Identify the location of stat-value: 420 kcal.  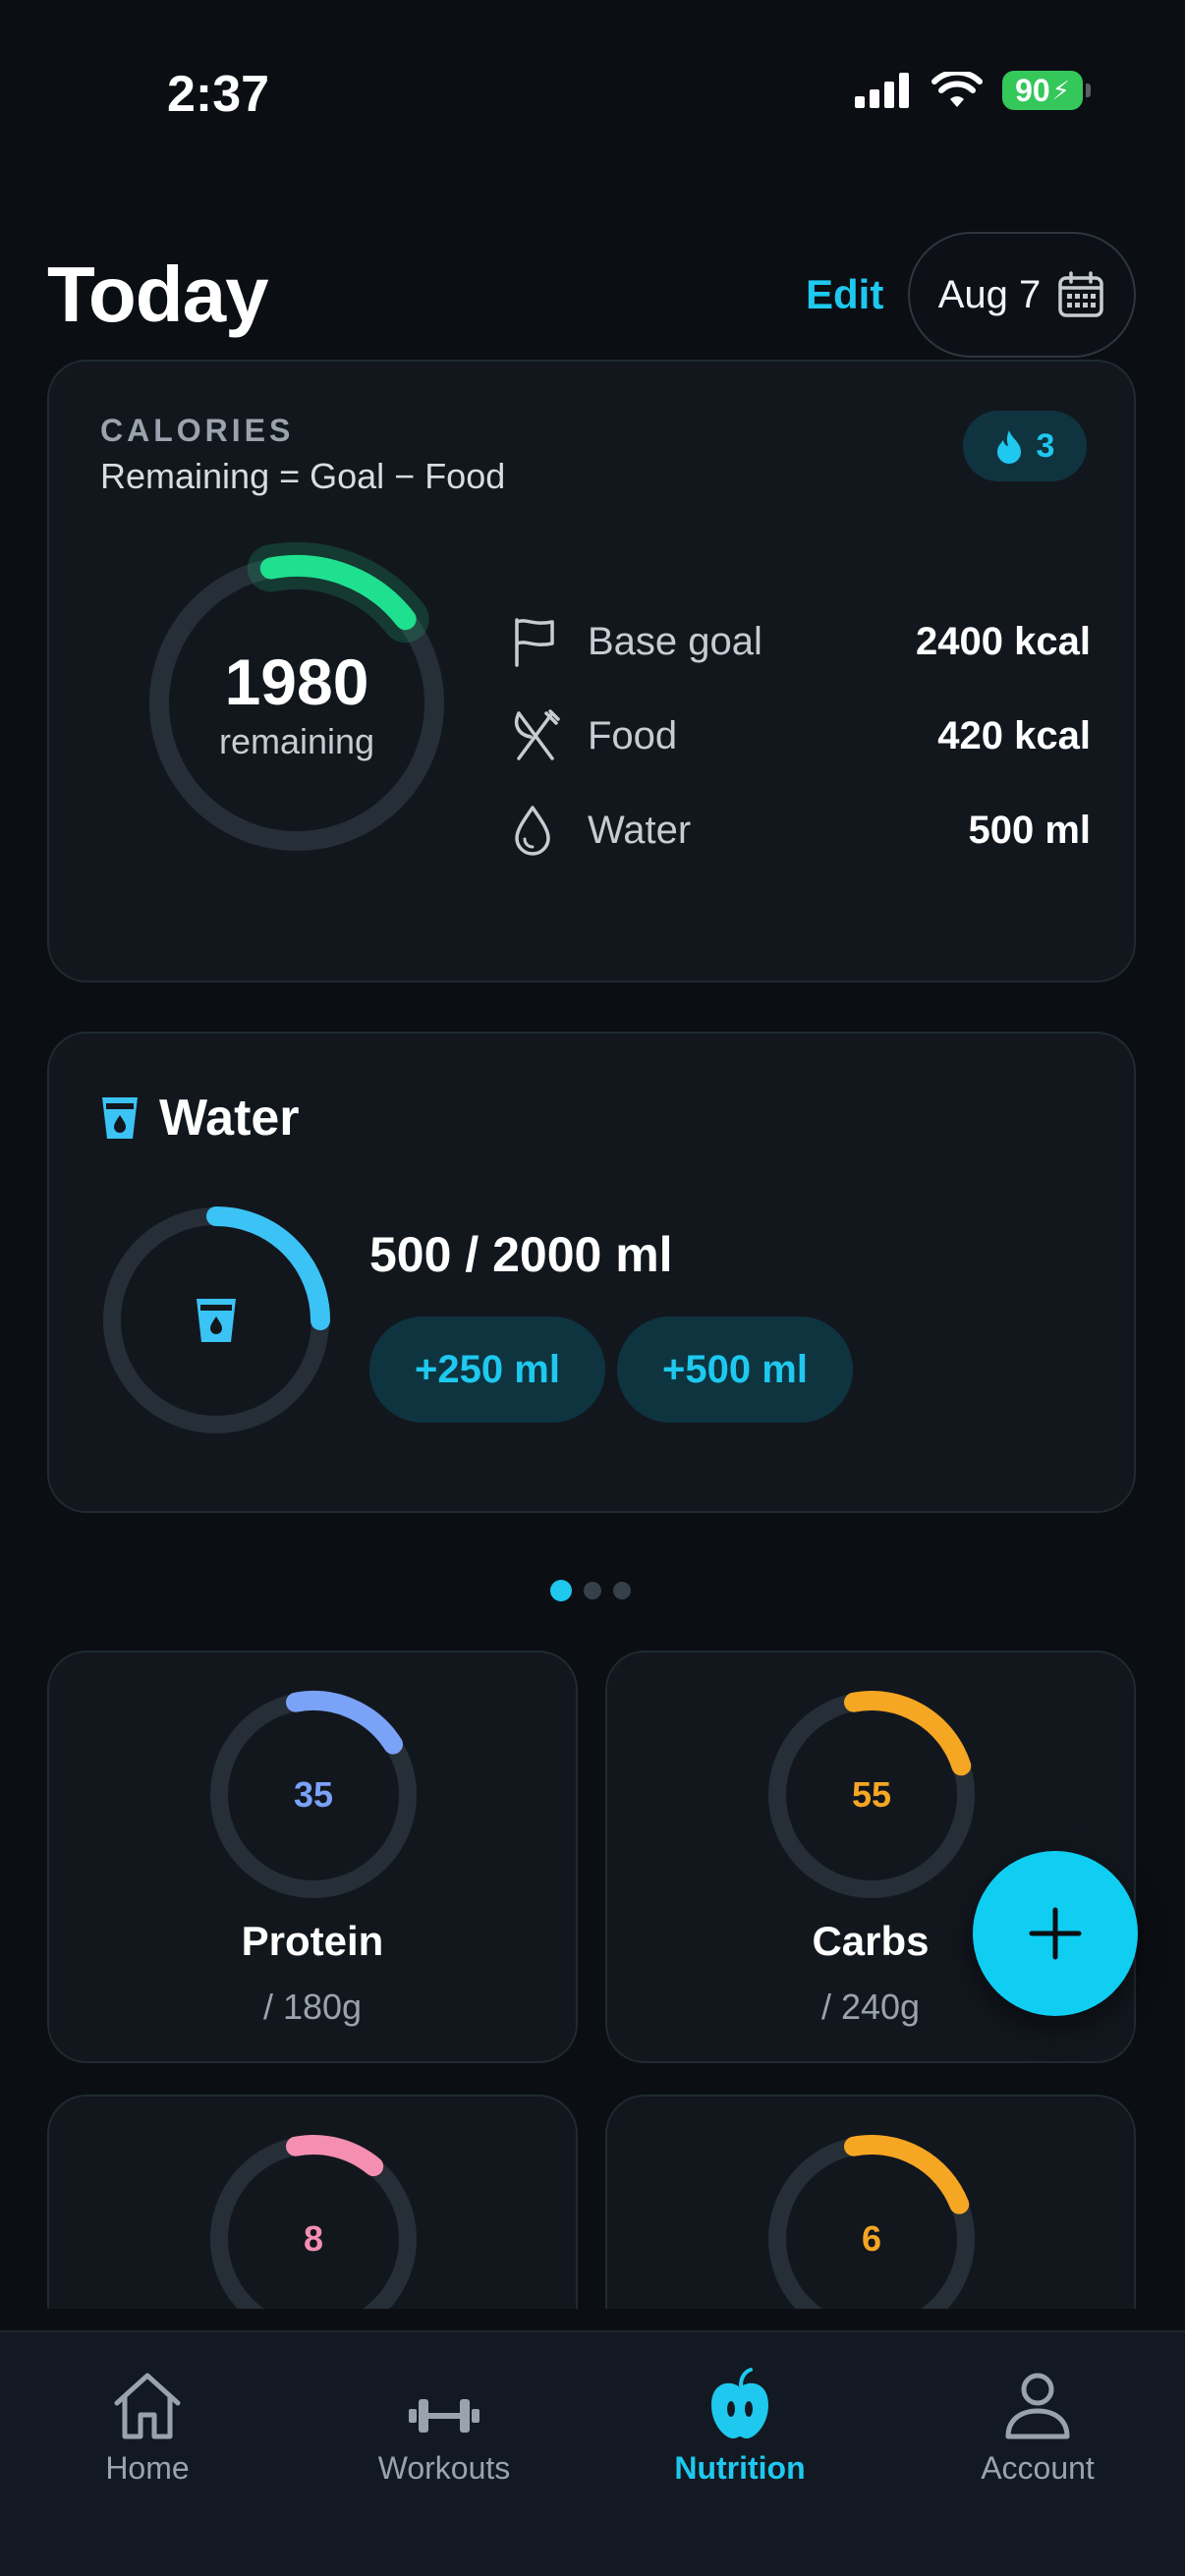
(1014, 735).